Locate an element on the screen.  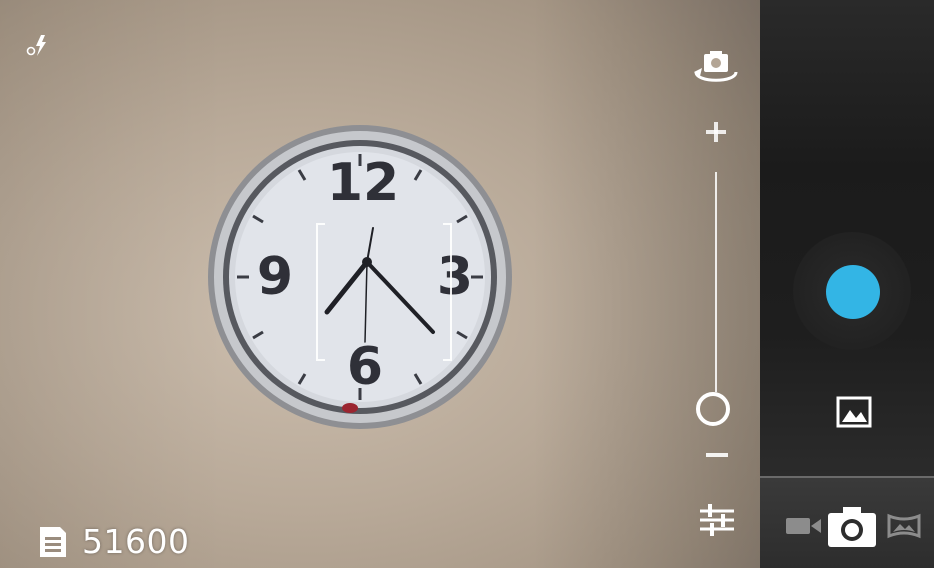
camera-mode-icon is located at coordinates (852, 527).